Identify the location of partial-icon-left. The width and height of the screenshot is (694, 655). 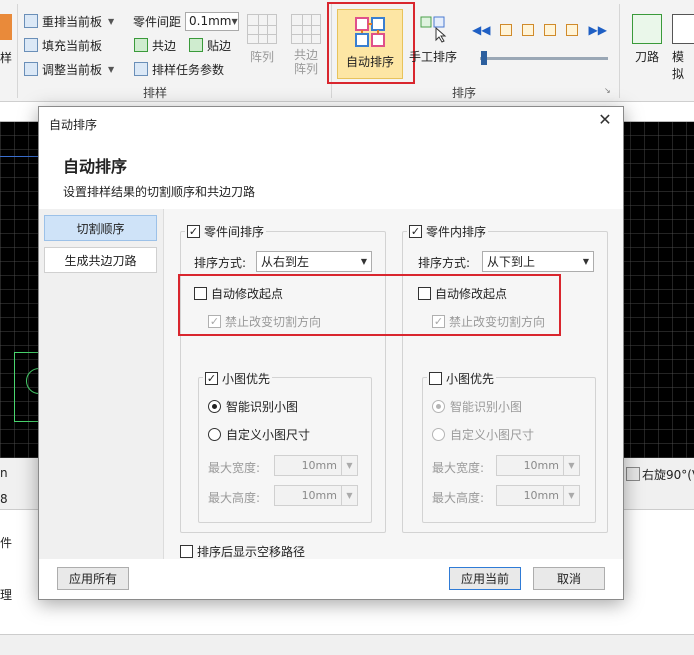
(6, 27).